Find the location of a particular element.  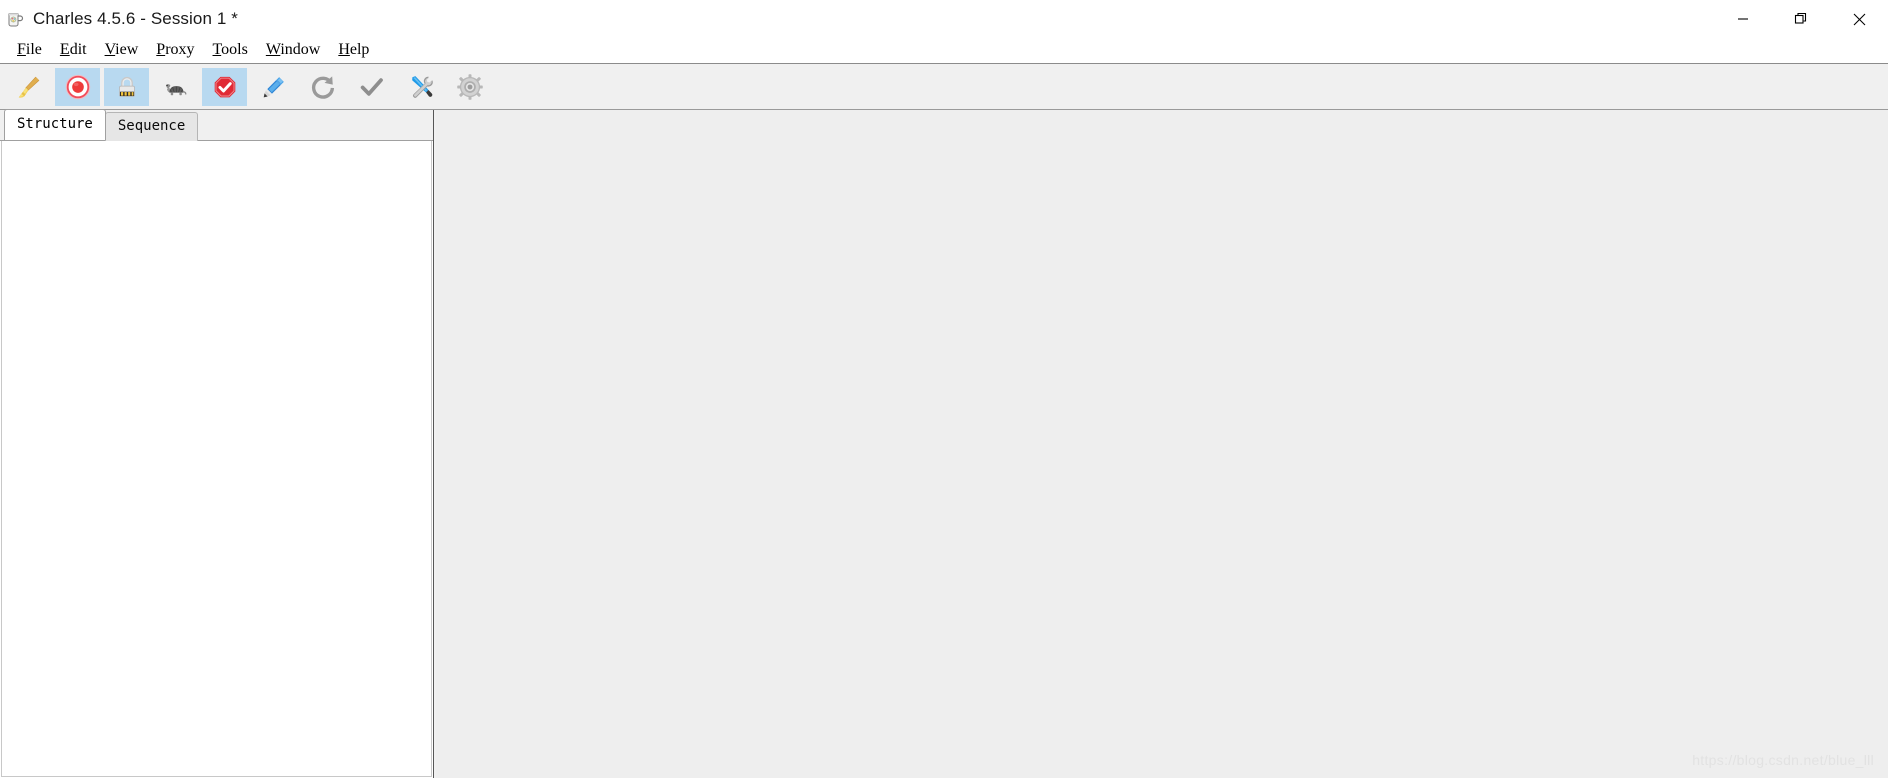

left-panel-tabstrip: Structure Sequence is located at coordinates (216, 125).